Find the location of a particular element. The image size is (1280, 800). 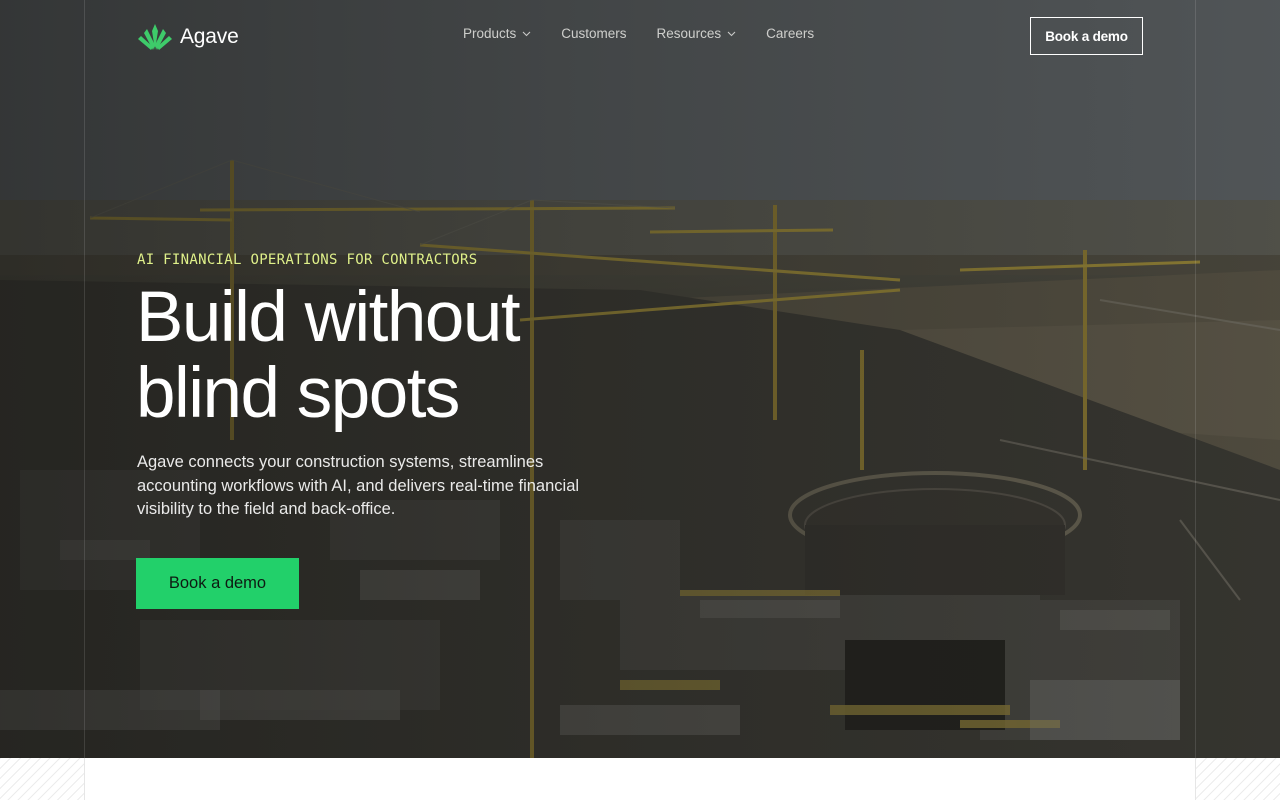

headline-line-1: Build without is located at coordinates (328, 317).